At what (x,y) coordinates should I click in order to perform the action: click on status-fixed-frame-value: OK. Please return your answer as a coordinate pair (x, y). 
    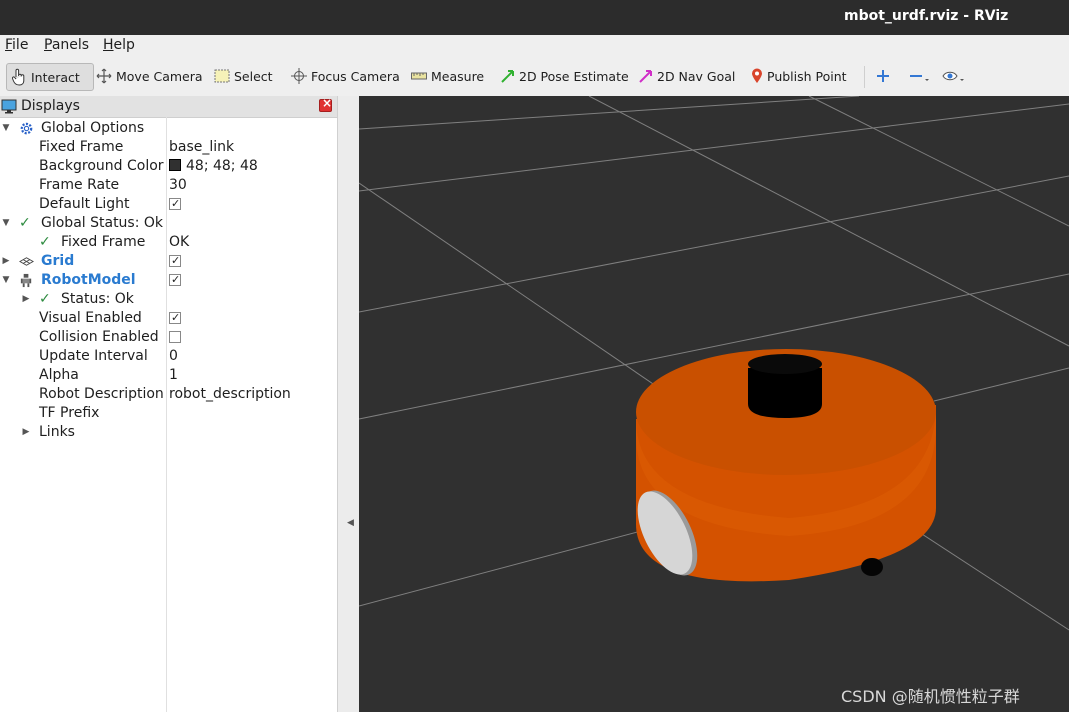
    Looking at the image, I should click on (179, 242).